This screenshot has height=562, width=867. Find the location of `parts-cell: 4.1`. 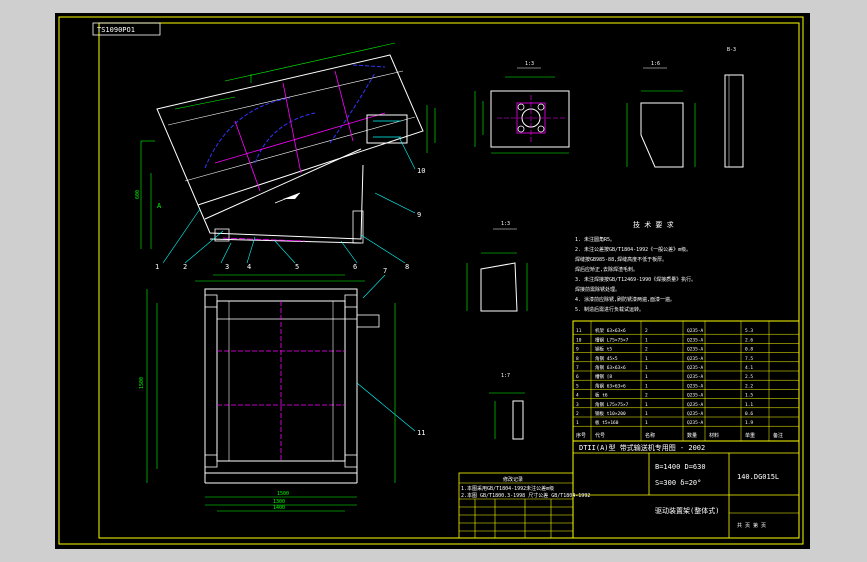

parts-cell: 4.1 is located at coordinates (749, 368).